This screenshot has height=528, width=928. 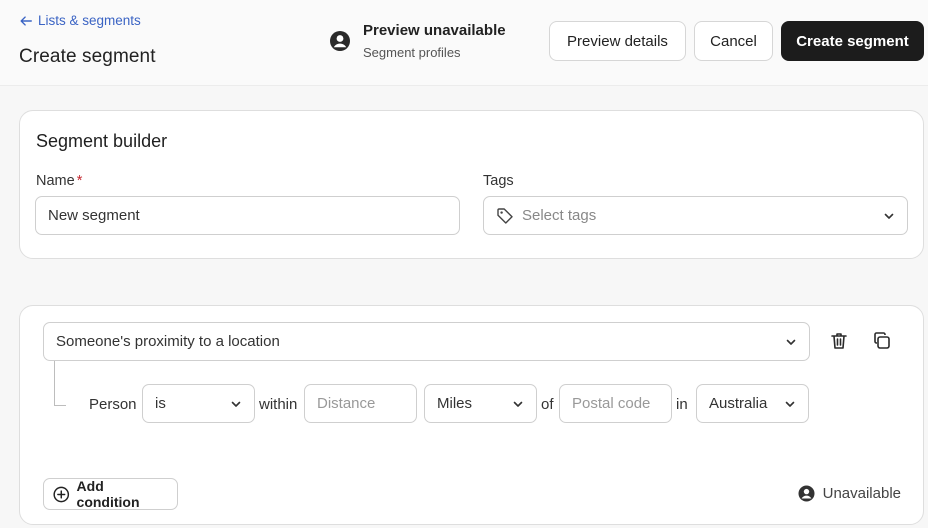 What do you see at coordinates (695, 215) in the screenshot?
I see `tags-select: Select tags` at bounding box center [695, 215].